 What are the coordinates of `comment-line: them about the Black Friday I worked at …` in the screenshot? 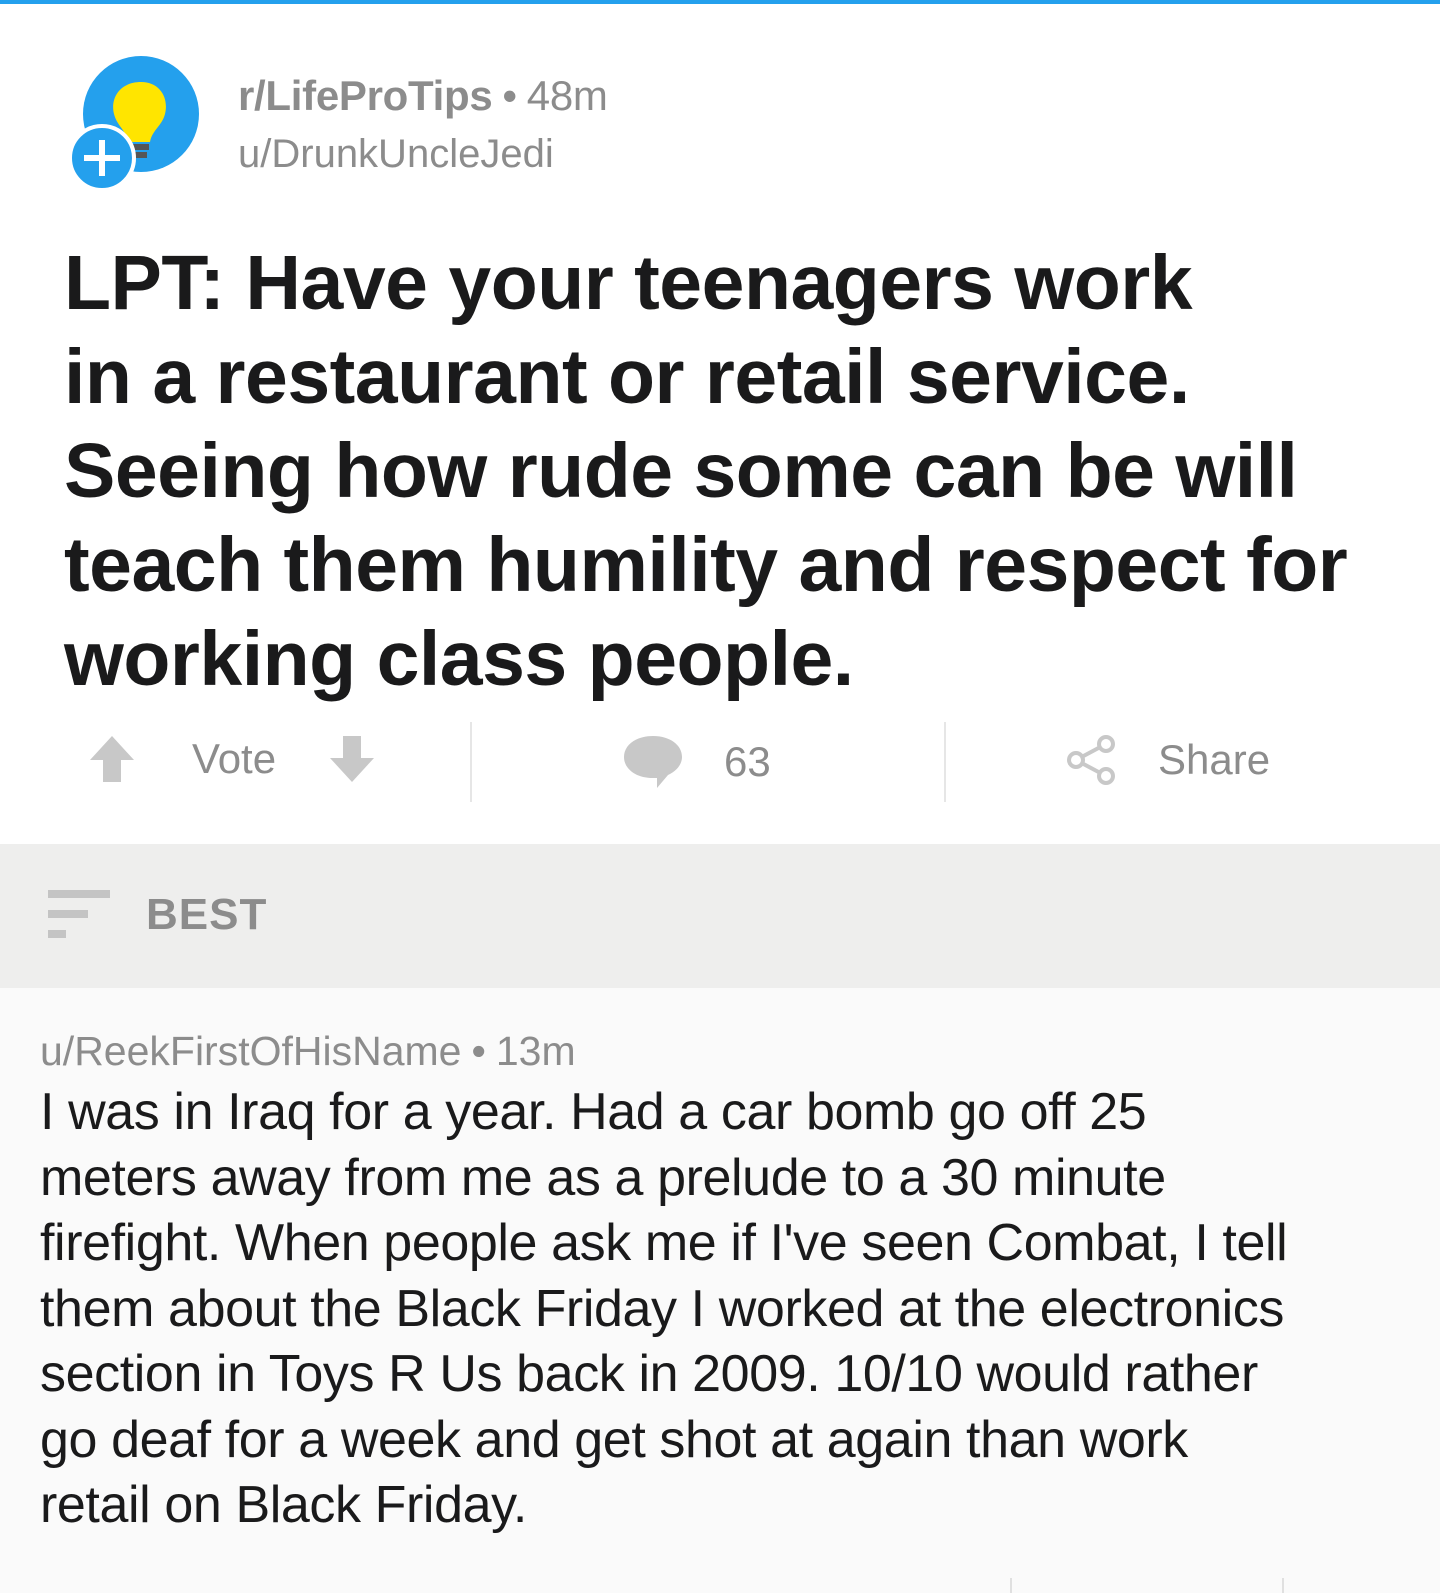 It's located at (662, 1308).